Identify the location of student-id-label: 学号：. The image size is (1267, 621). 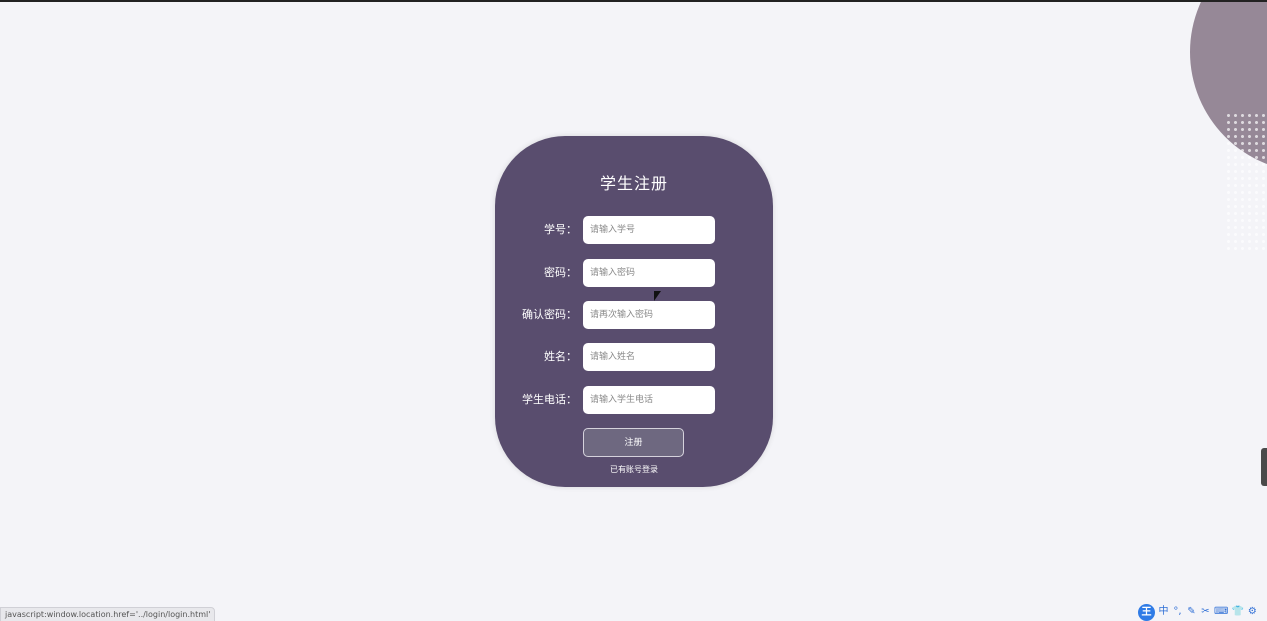
(560, 229).